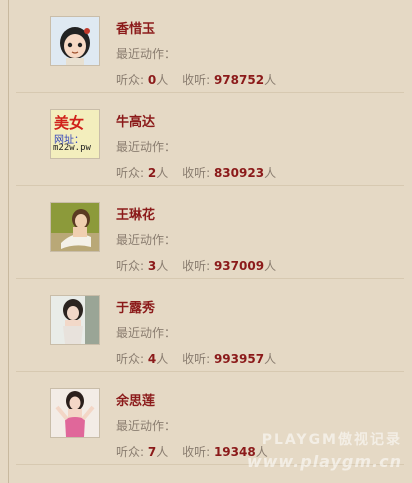  What do you see at coordinates (152, 452) in the screenshot?
I see `listeners-count: 7` at bounding box center [152, 452].